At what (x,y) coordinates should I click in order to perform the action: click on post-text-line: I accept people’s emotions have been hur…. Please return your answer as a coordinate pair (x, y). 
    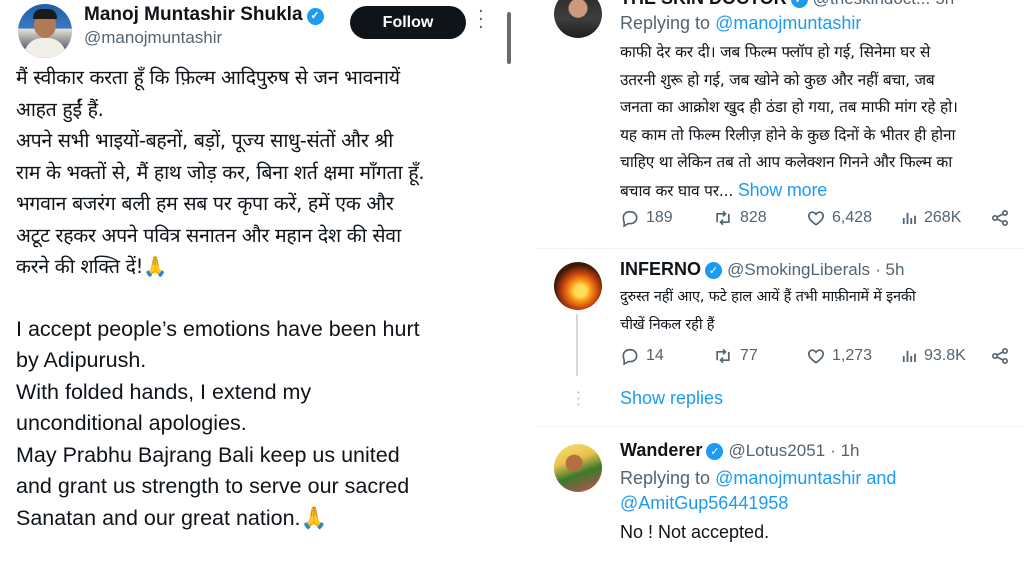
    Looking at the image, I should click on (218, 328).